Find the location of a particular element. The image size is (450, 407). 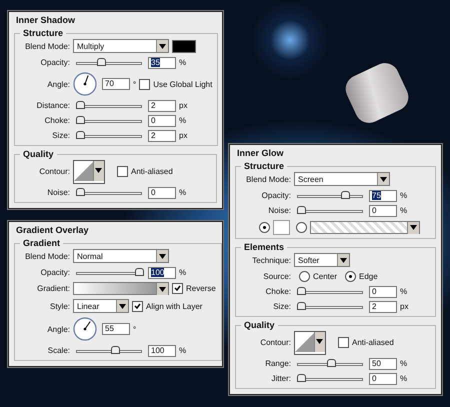

section-title: Gradient is located at coordinates (42, 243).